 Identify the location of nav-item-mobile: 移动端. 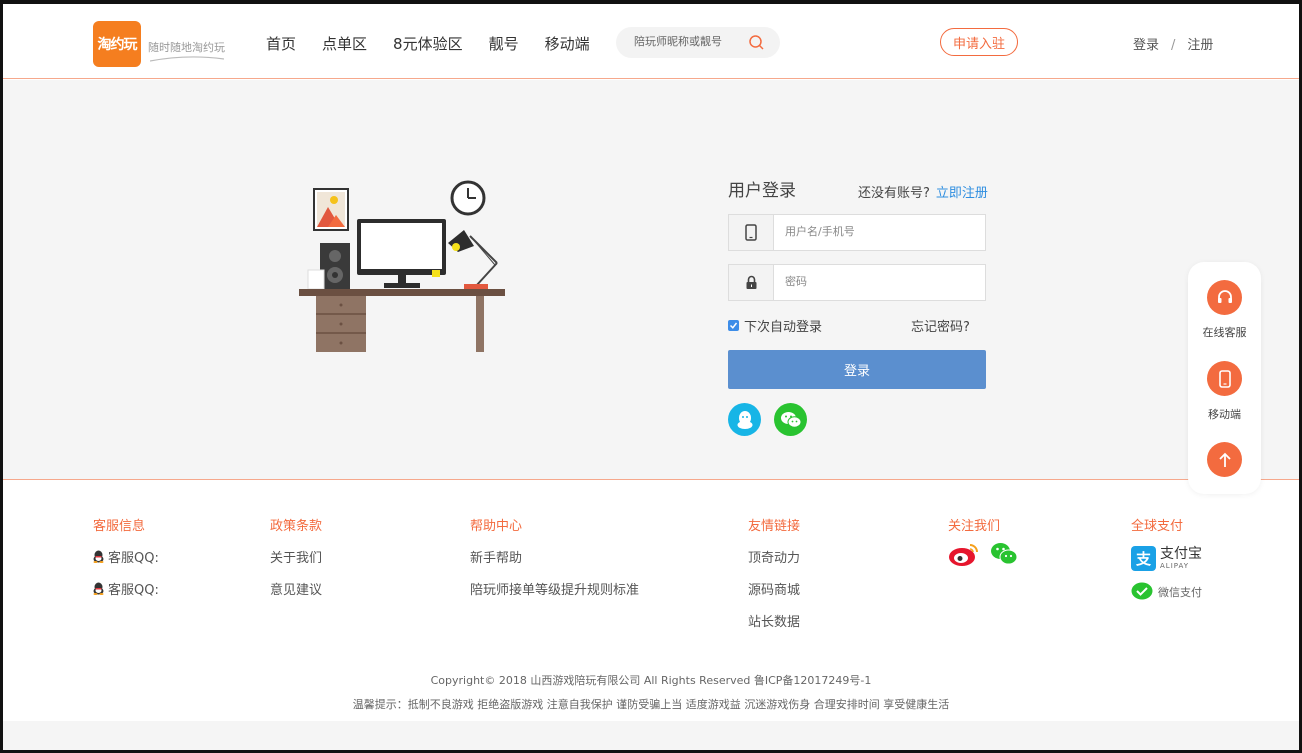
(567, 43).